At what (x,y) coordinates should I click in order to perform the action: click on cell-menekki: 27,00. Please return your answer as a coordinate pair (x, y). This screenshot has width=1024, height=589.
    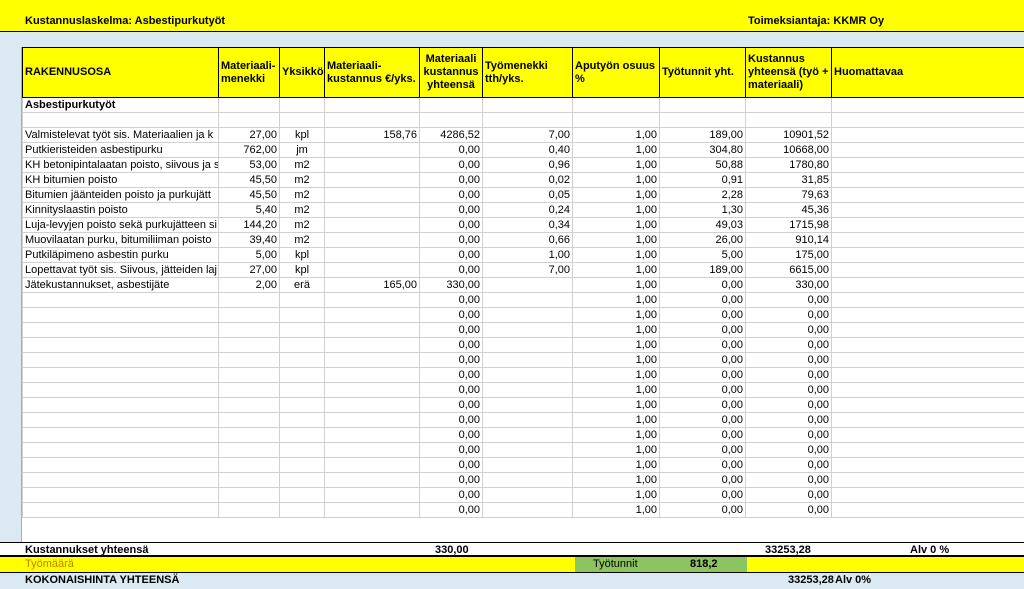
    Looking at the image, I should click on (249, 269).